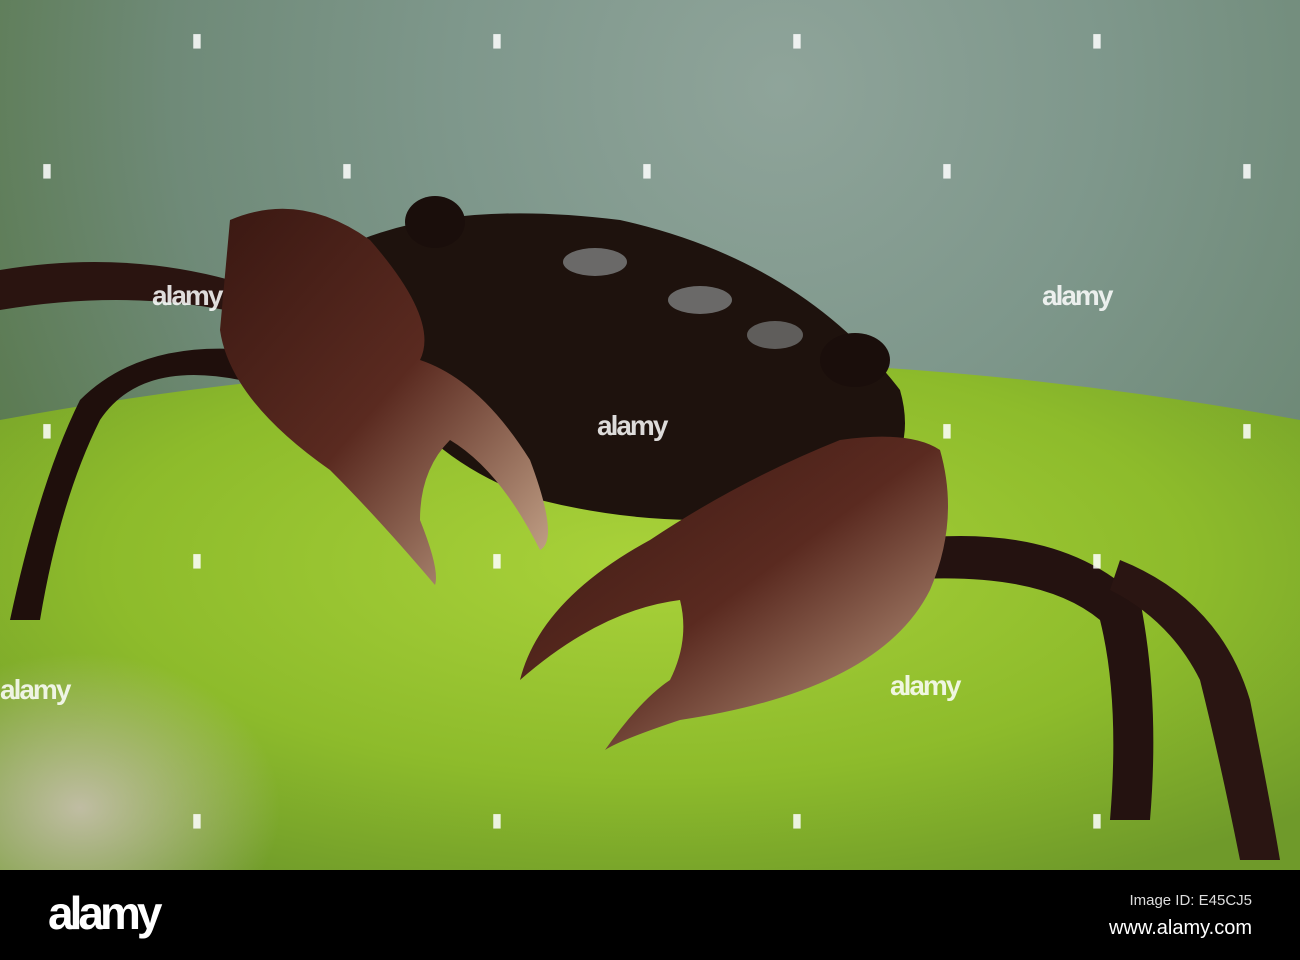  Describe the element at coordinates (1180, 928) in the screenshot. I see `website-link: www.alamy.com` at that location.